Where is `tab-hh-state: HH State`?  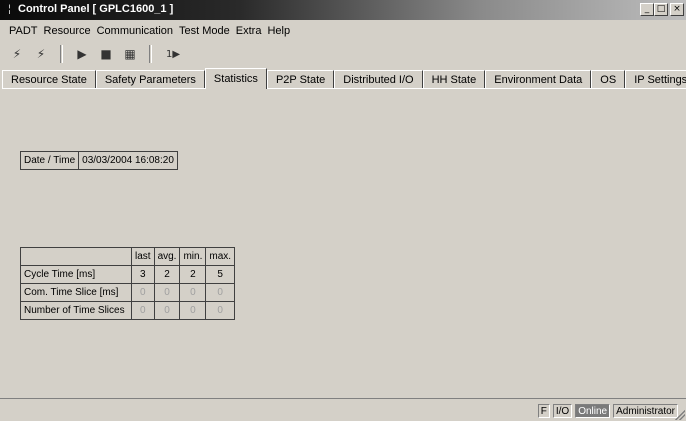
tab-hh-state: HH State is located at coordinates (454, 79).